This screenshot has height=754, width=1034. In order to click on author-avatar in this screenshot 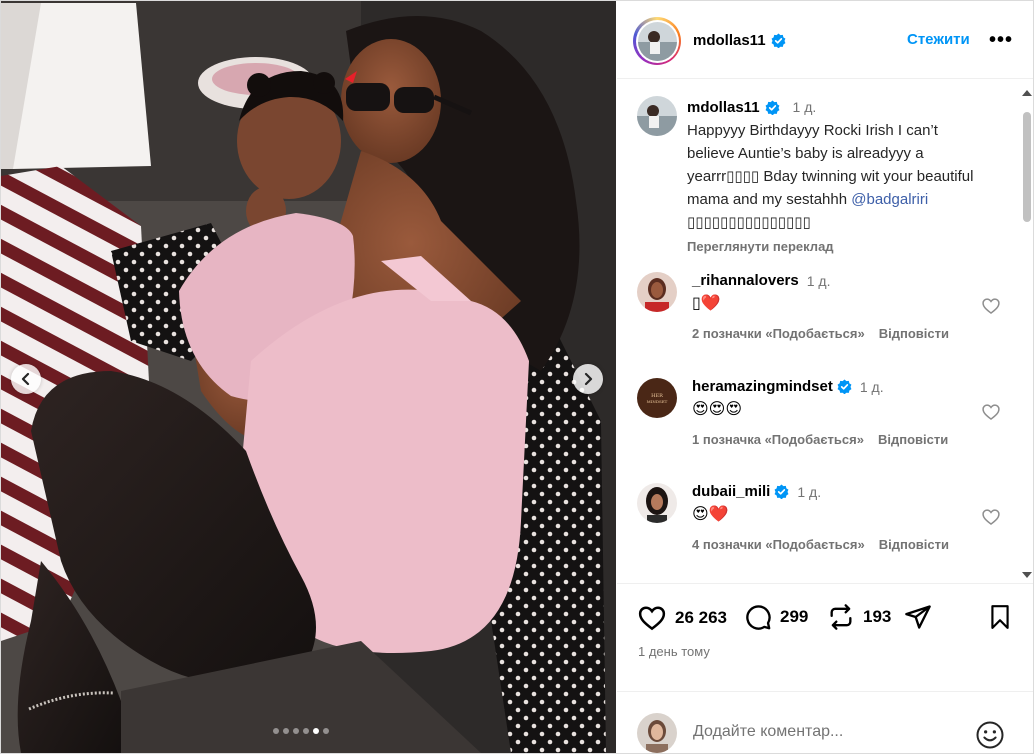, I will do `click(657, 41)`.